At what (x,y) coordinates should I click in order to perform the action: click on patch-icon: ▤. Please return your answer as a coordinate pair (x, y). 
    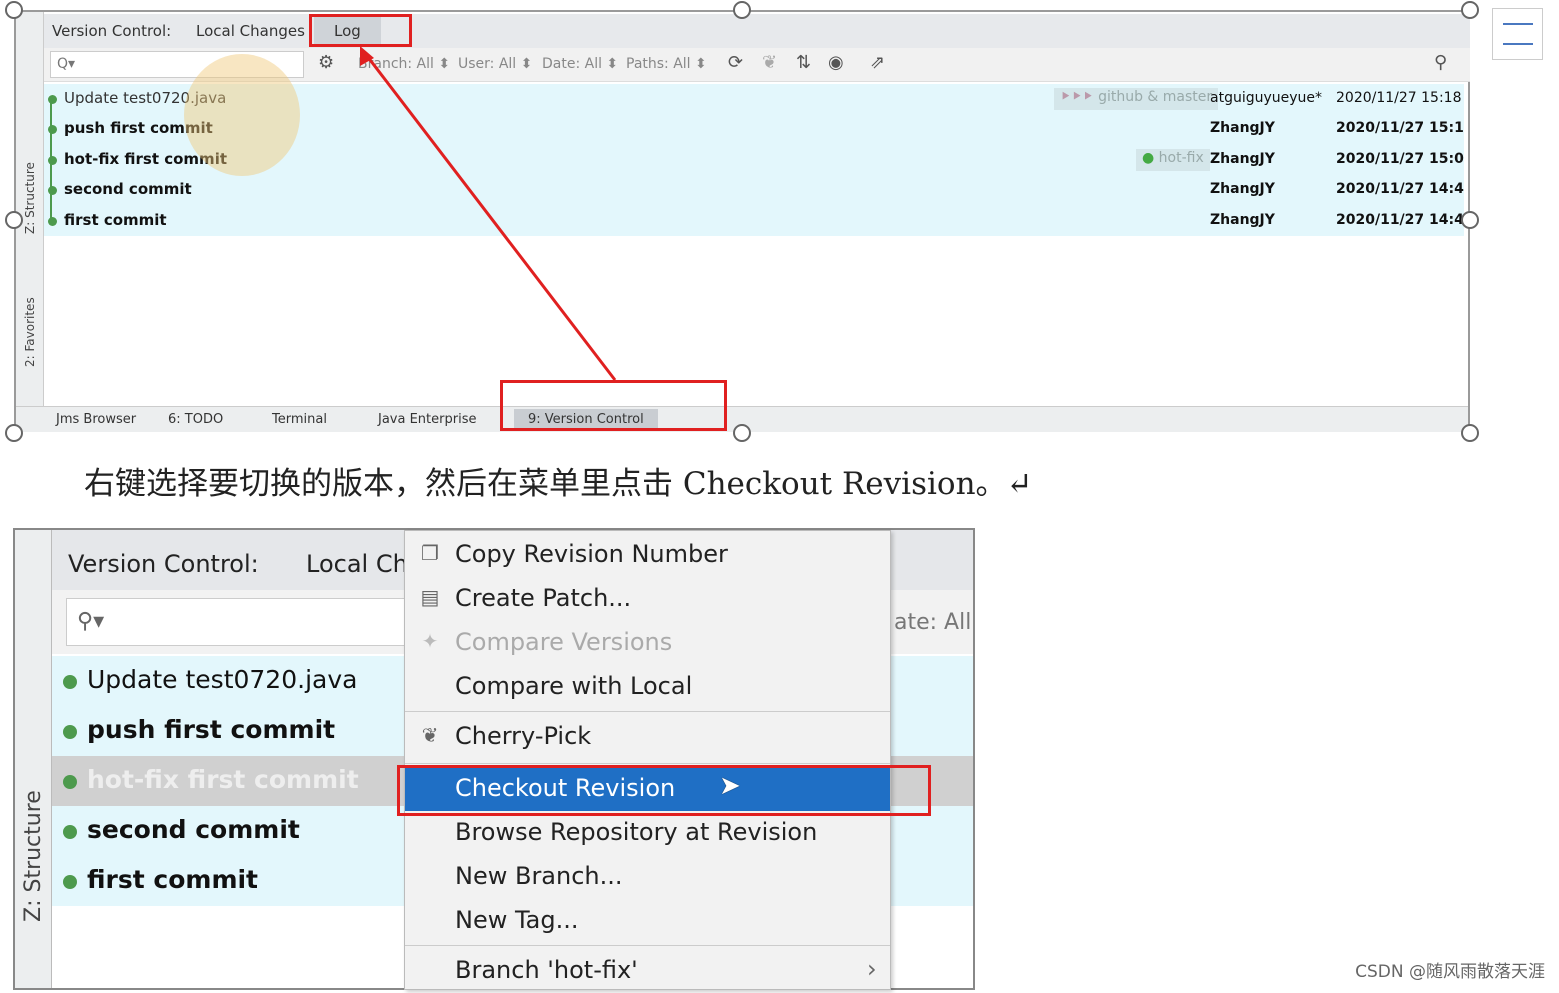
    Looking at the image, I should click on (430, 597).